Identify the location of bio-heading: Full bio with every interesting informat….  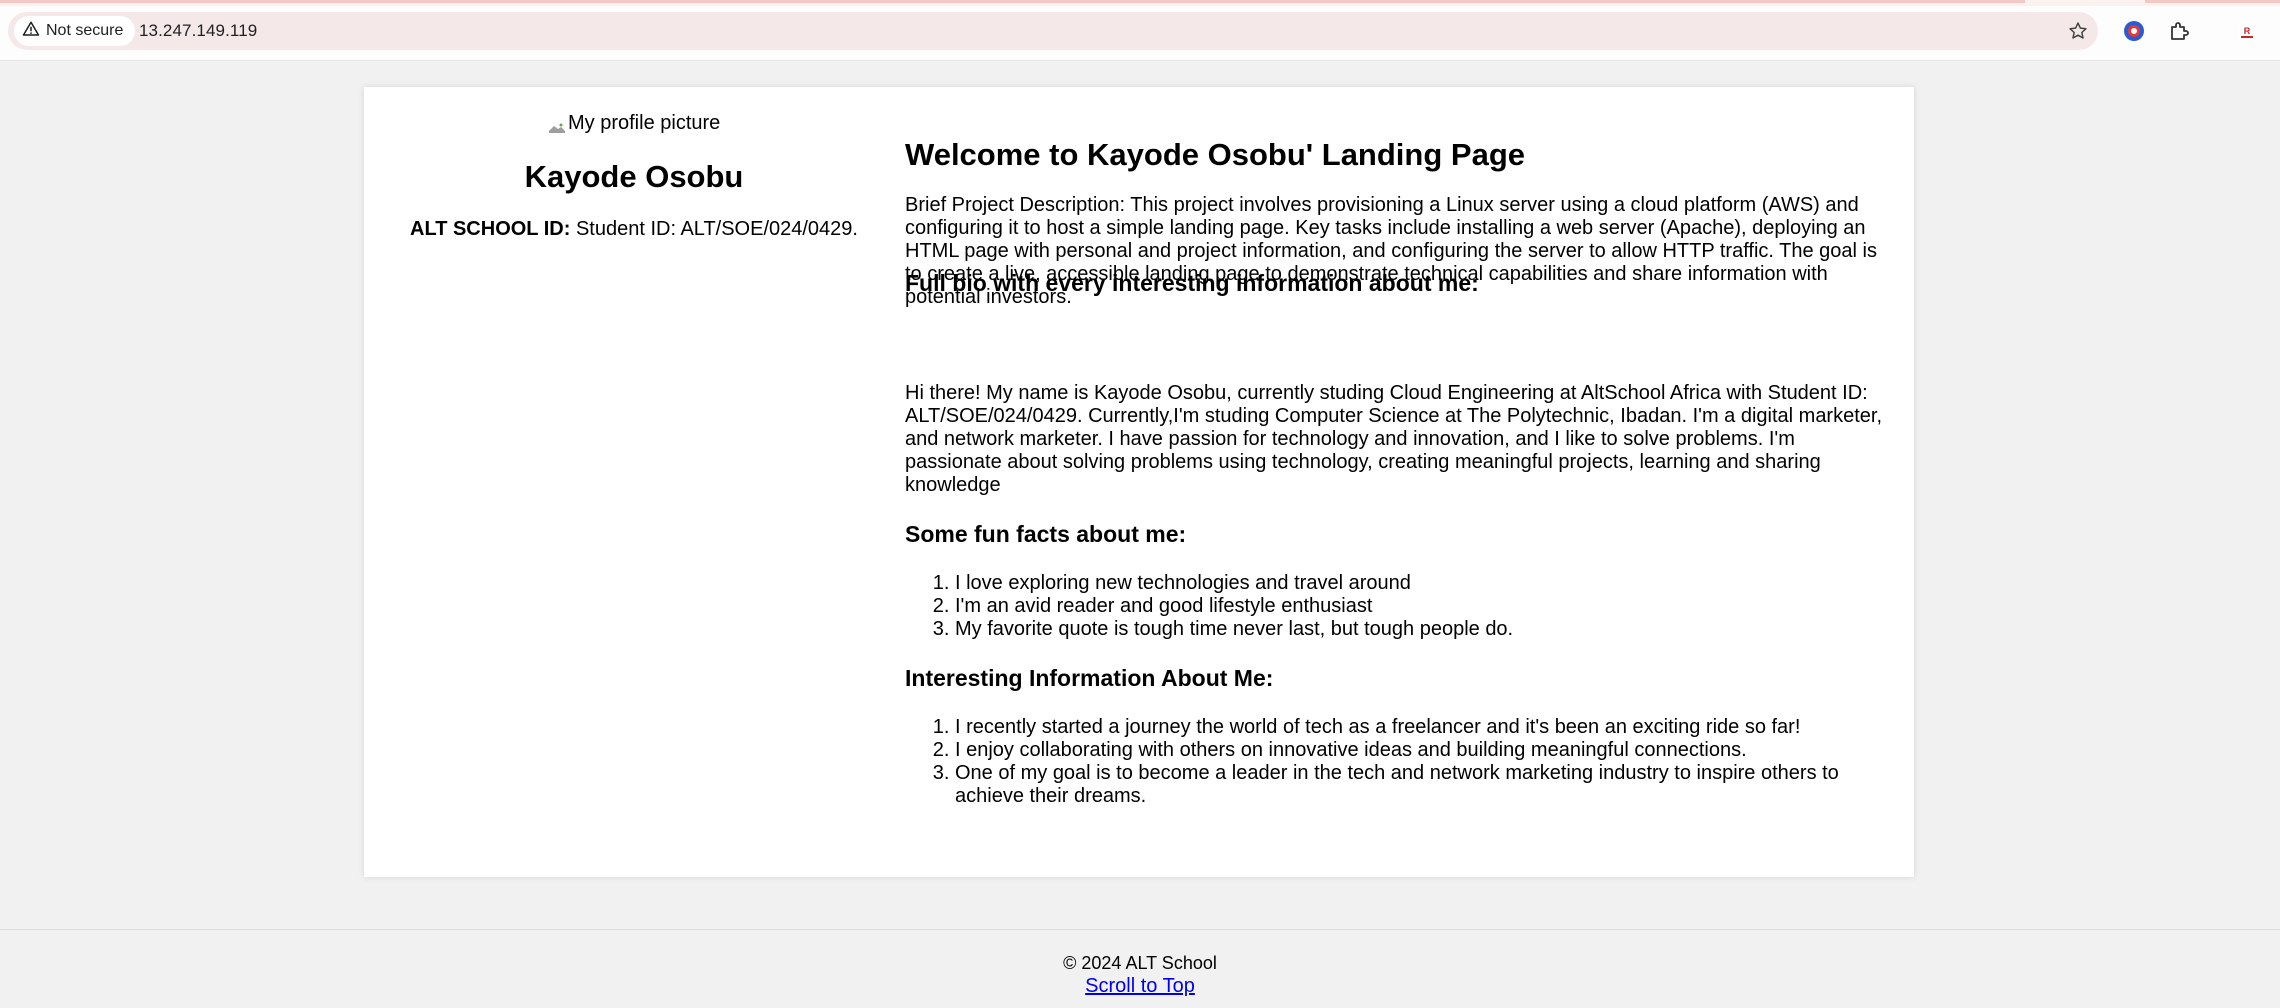
(1192, 283).